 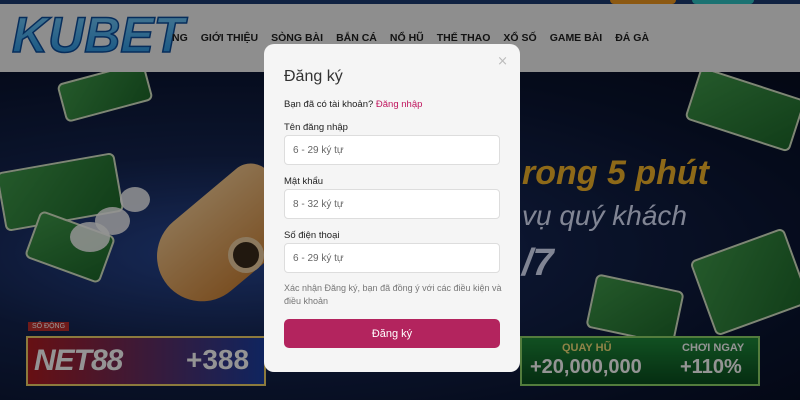 I want to click on close-icon: ×, so click(x=502, y=61).